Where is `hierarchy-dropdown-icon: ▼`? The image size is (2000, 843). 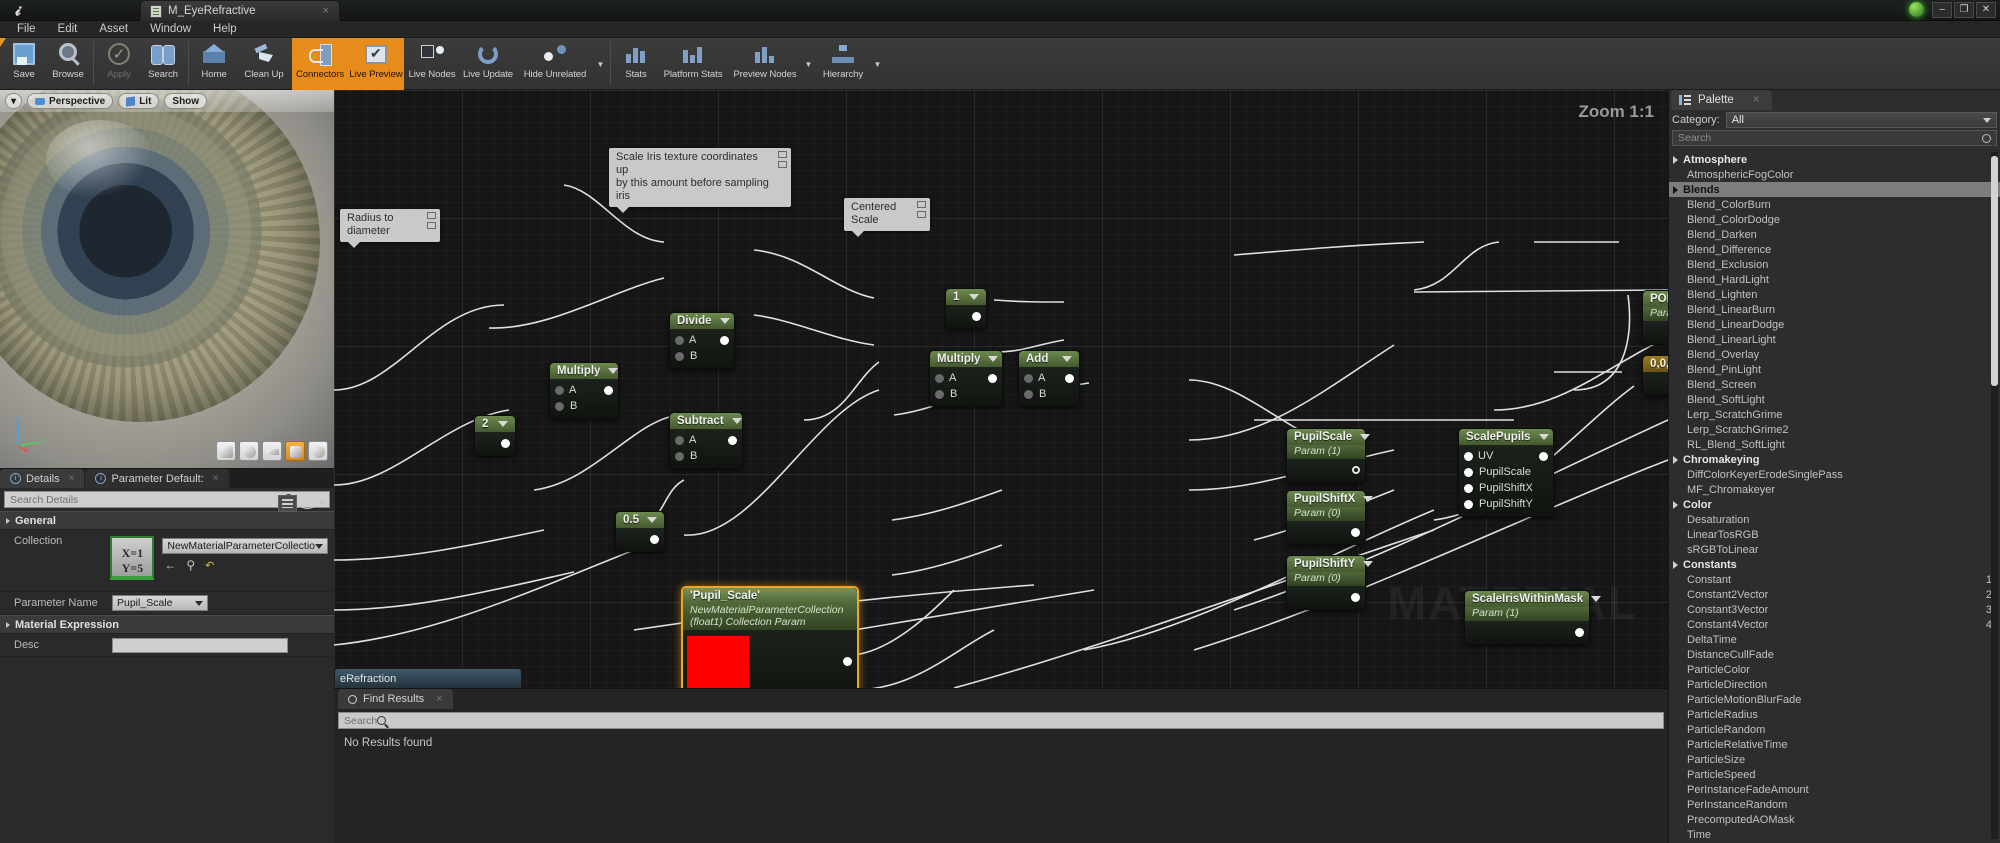
hierarchy-dropdown-icon: ▼ is located at coordinates (877, 64).